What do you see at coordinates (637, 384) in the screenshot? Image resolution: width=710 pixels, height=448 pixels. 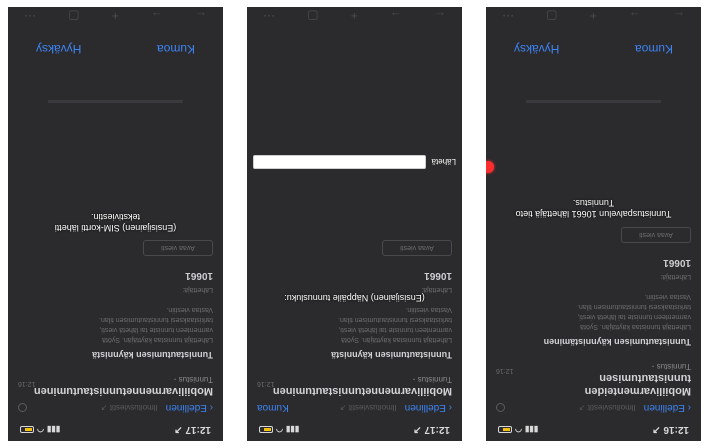 I see `thread-title: Mobiilivarmenteiden tunnistautumisen` at bounding box center [637, 384].